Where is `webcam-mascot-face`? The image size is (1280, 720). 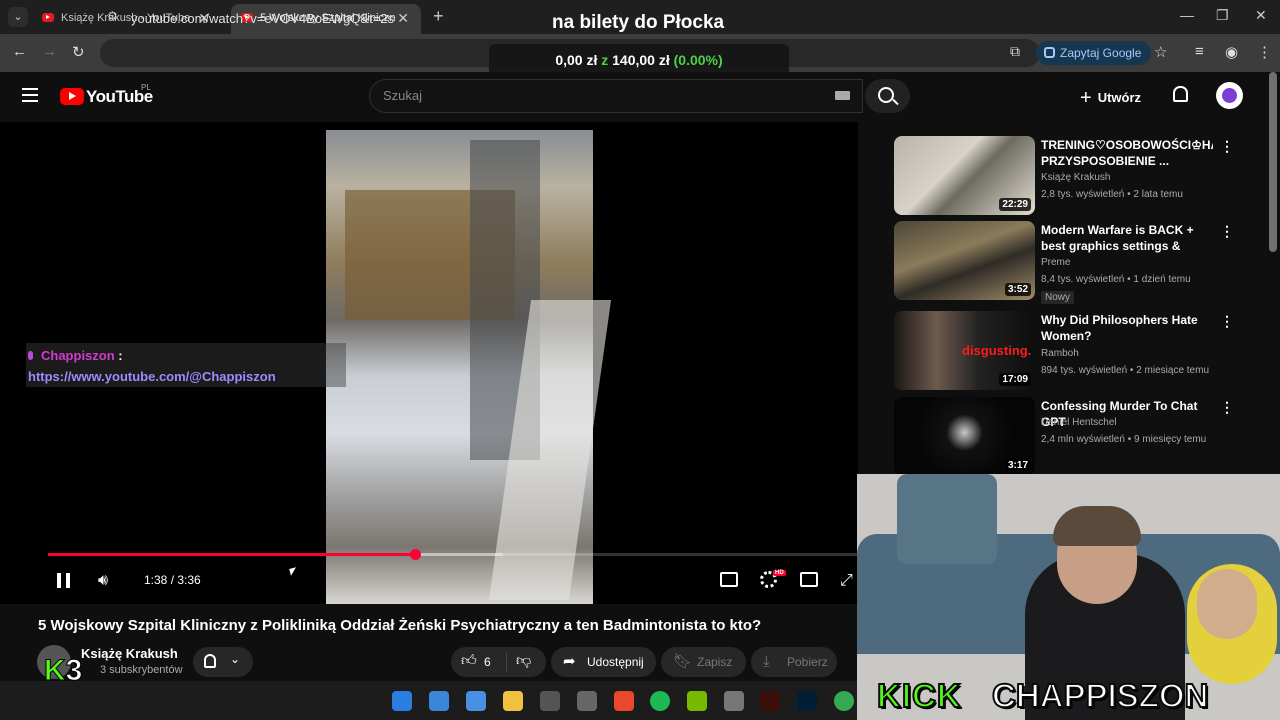
webcam-mascot-face is located at coordinates (1227, 604).